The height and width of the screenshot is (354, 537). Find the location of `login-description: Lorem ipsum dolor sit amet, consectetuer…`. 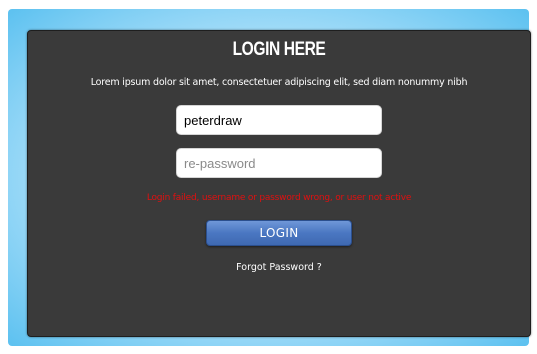

login-description: Lorem ipsum dolor sit amet, consectetuer… is located at coordinates (279, 82).